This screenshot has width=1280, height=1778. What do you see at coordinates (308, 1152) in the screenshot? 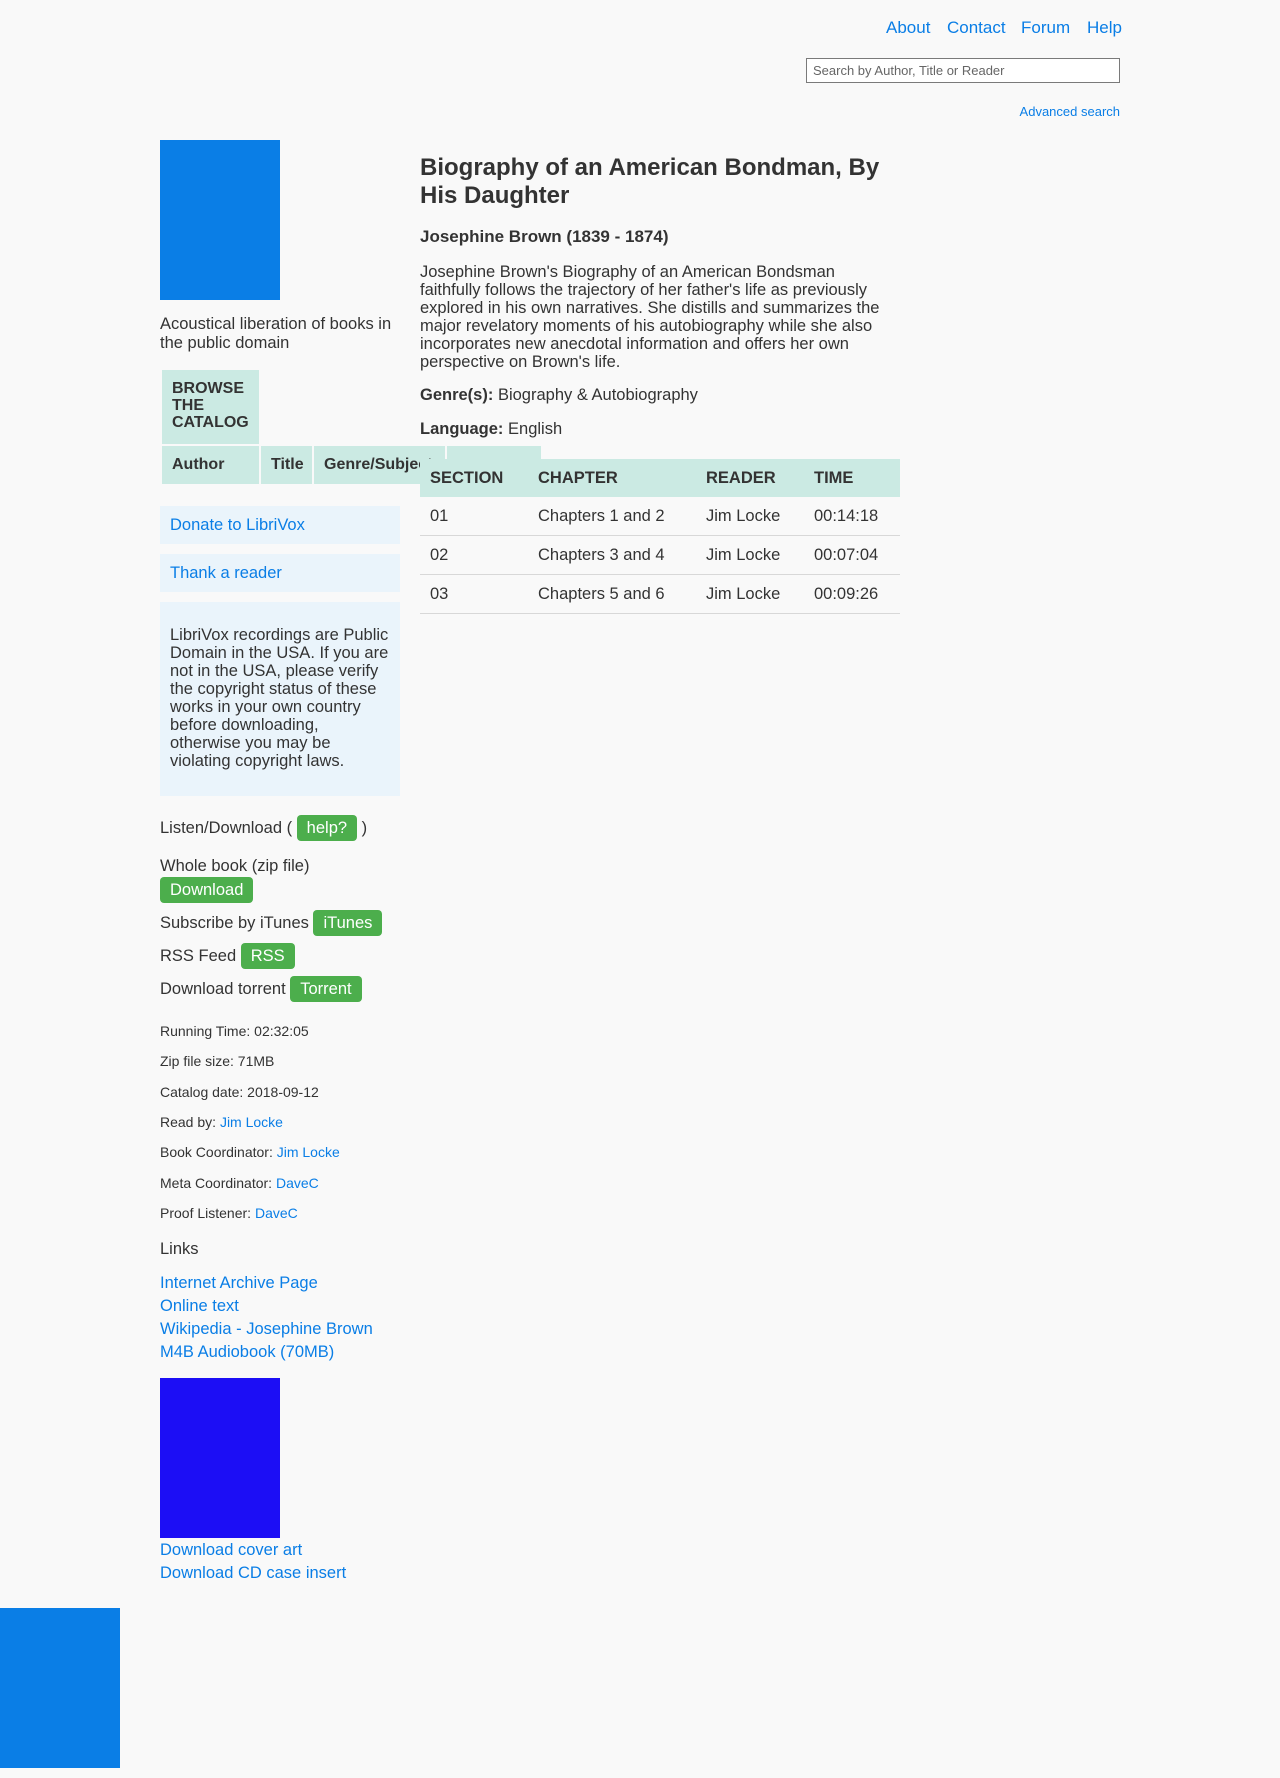
I see `book-coordinator-link: Jim Locke` at bounding box center [308, 1152].